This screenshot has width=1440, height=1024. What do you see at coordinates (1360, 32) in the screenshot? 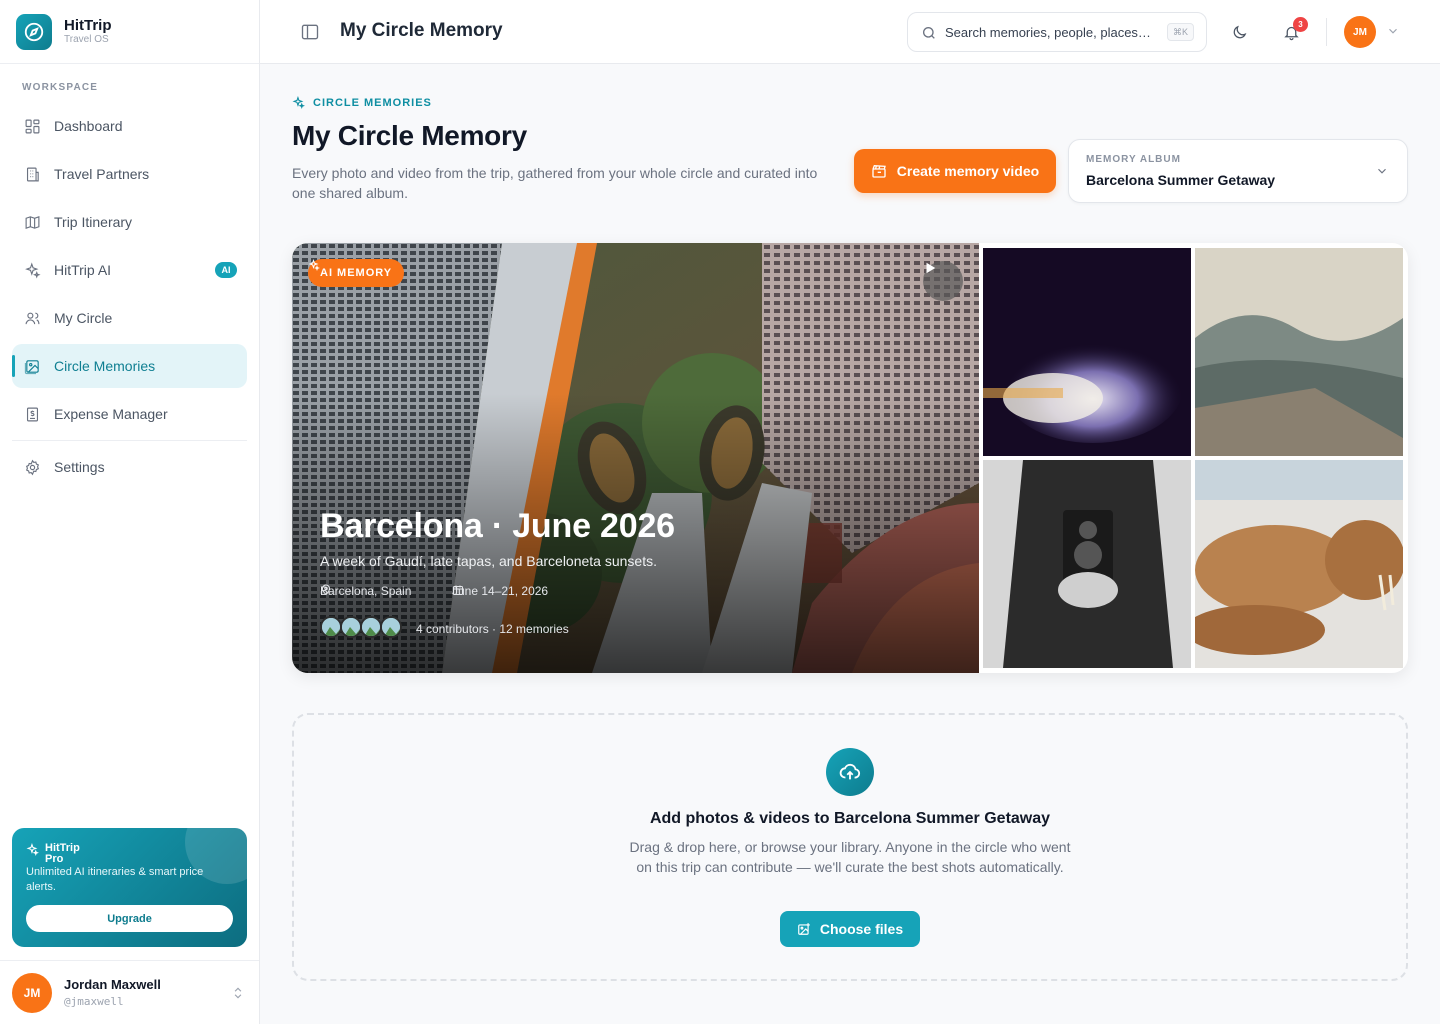
I see `avatar: JM` at bounding box center [1360, 32].